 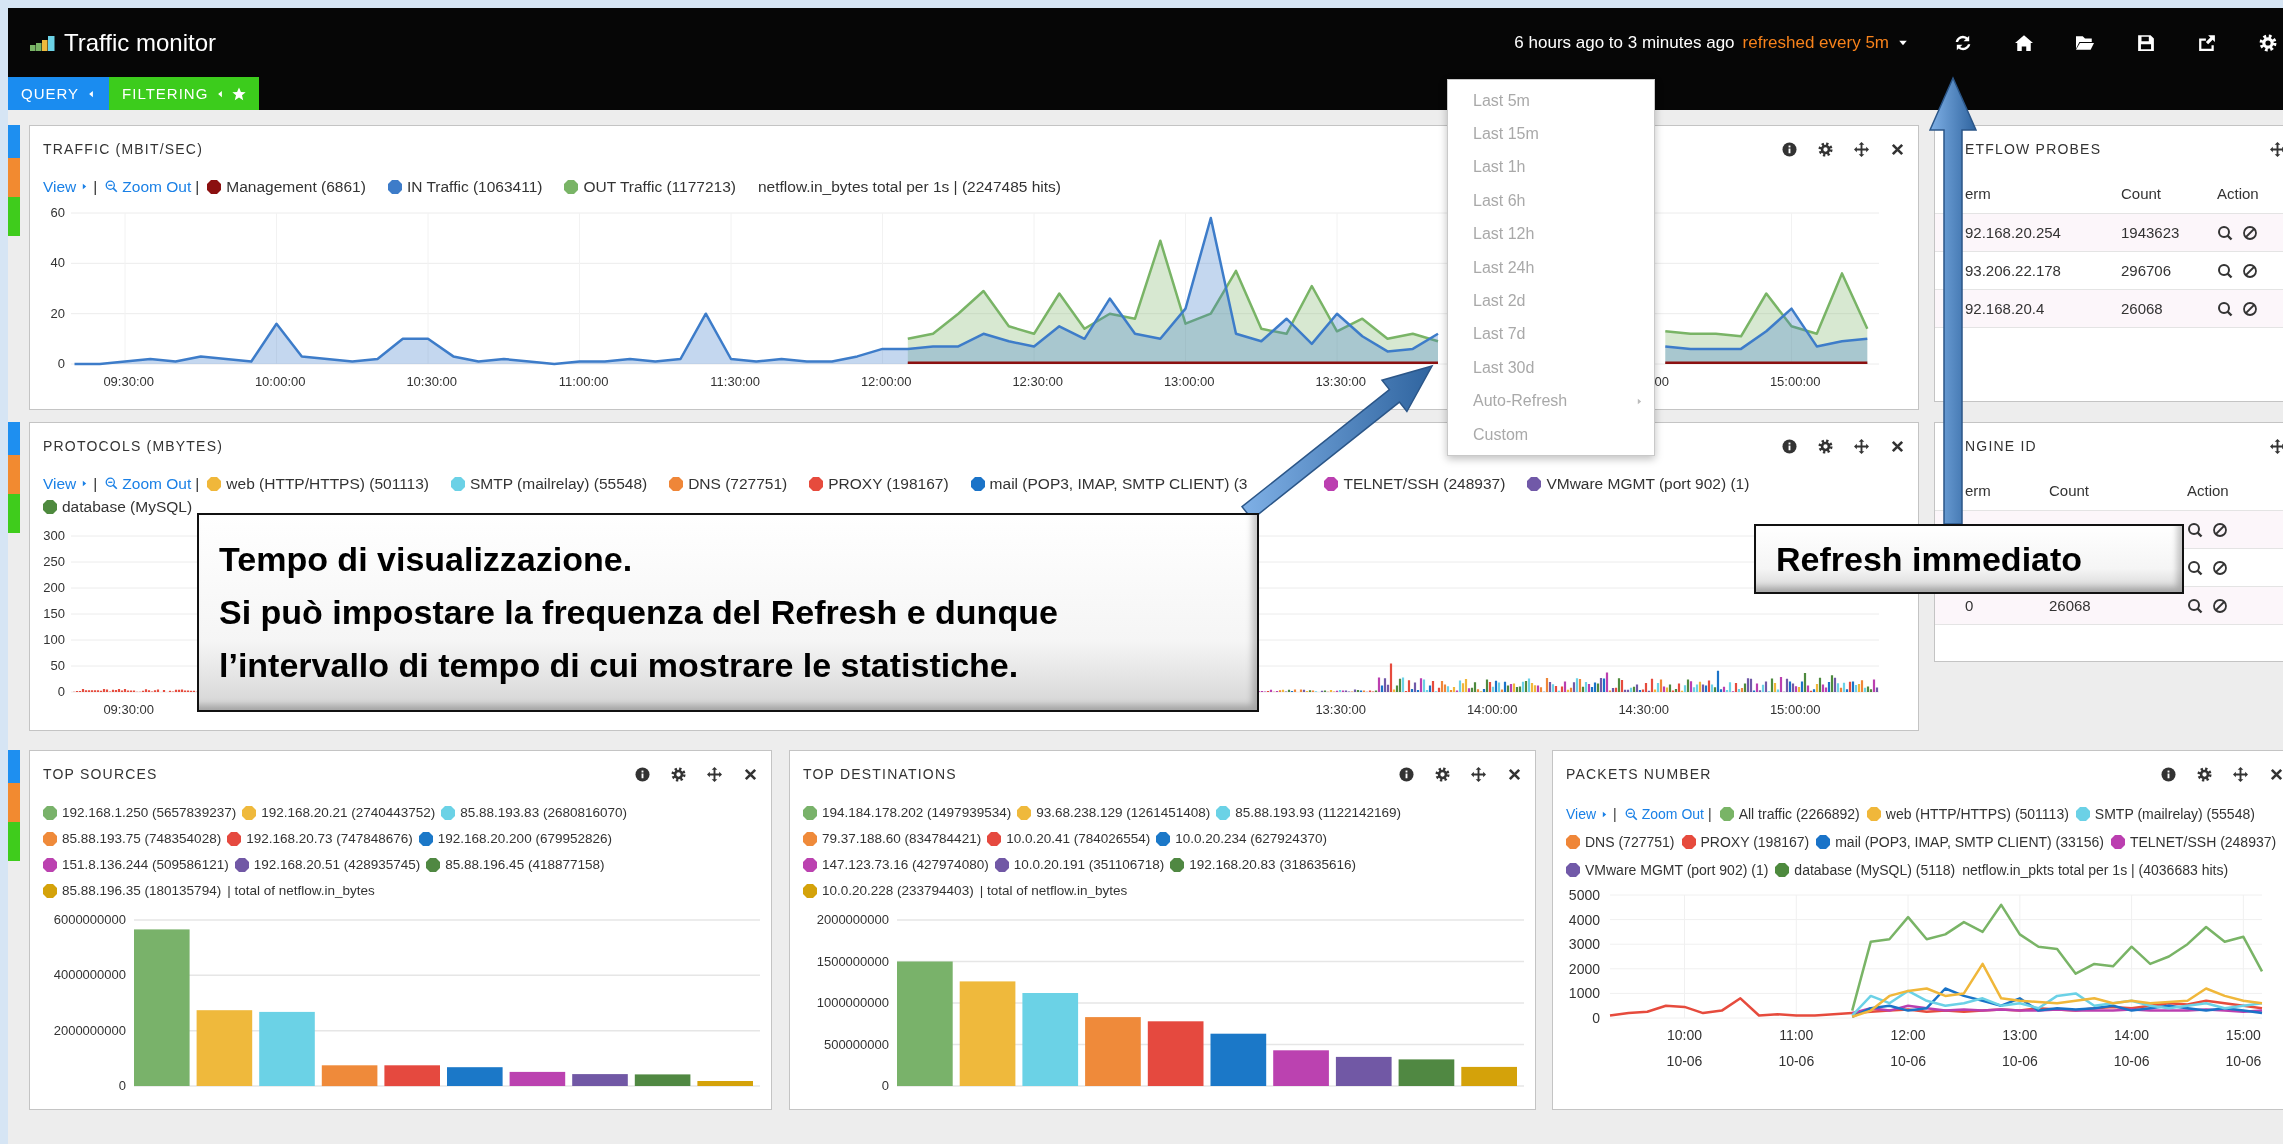 I want to click on share-icon, so click(x=2207, y=42).